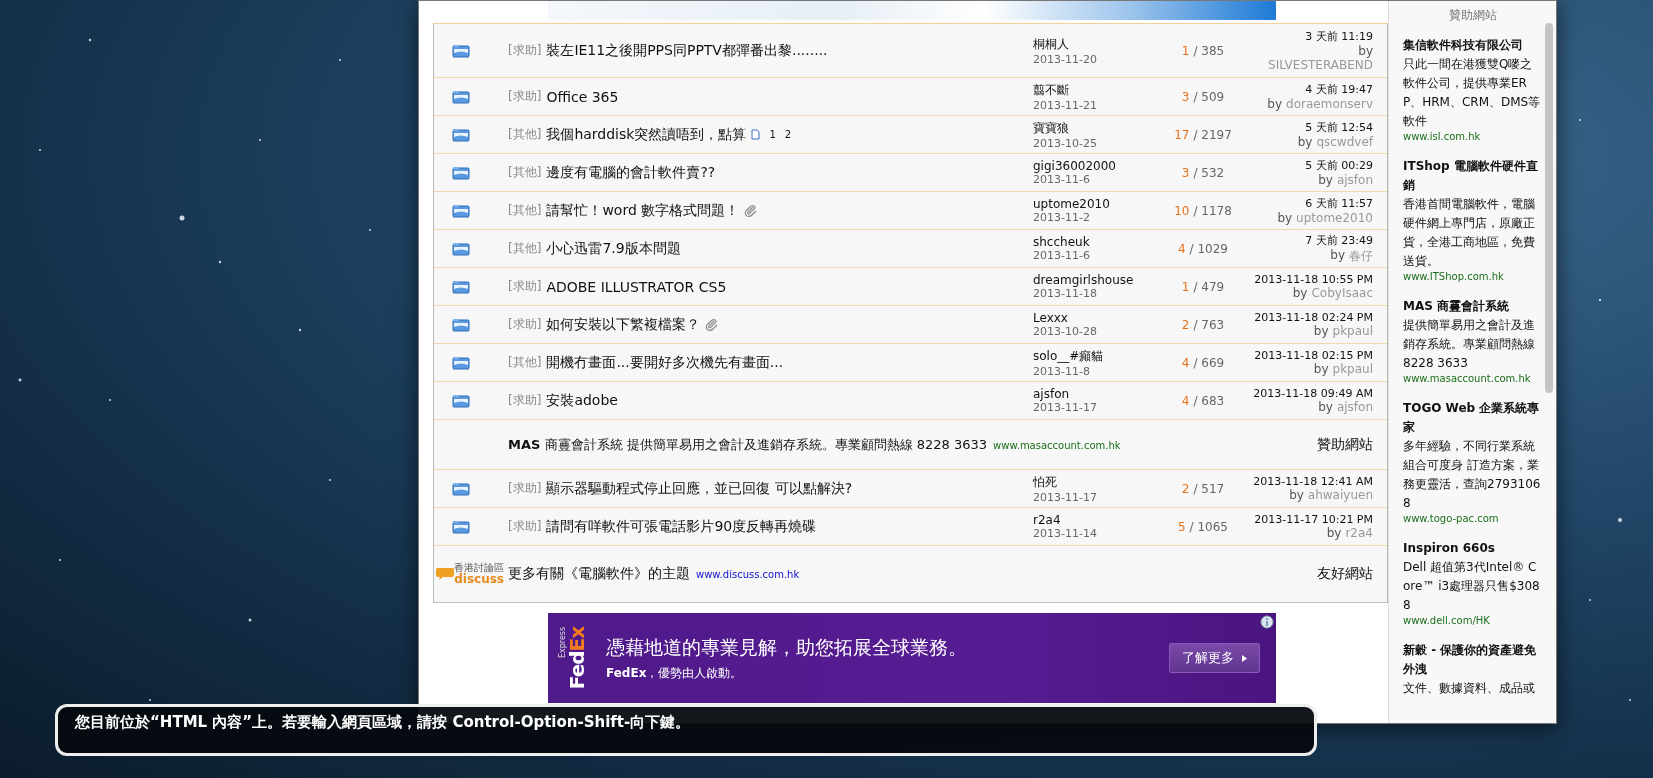 The image size is (1653, 778). I want to click on post-date: 2013-11-2, so click(1062, 217).